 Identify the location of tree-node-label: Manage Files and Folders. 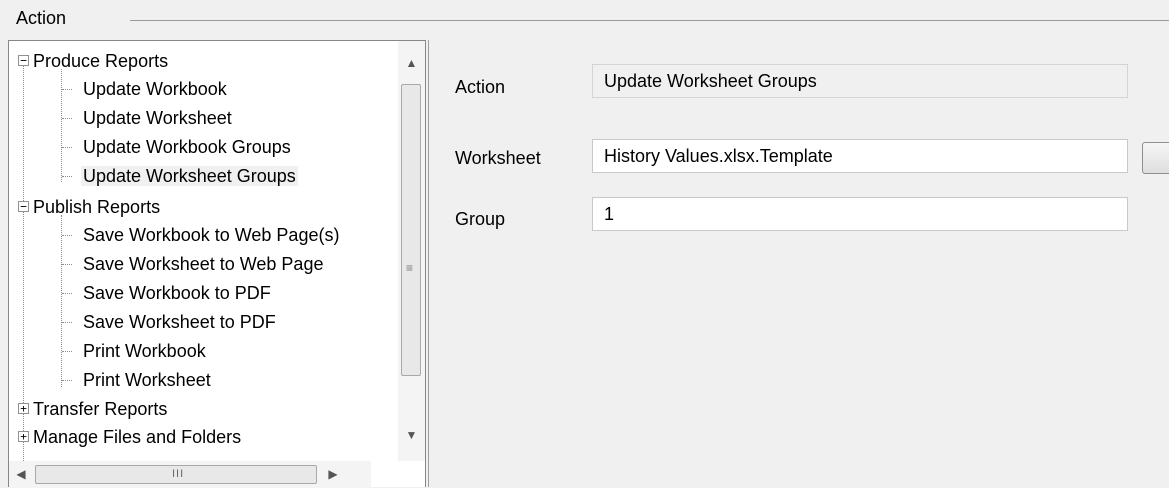
(137, 437).